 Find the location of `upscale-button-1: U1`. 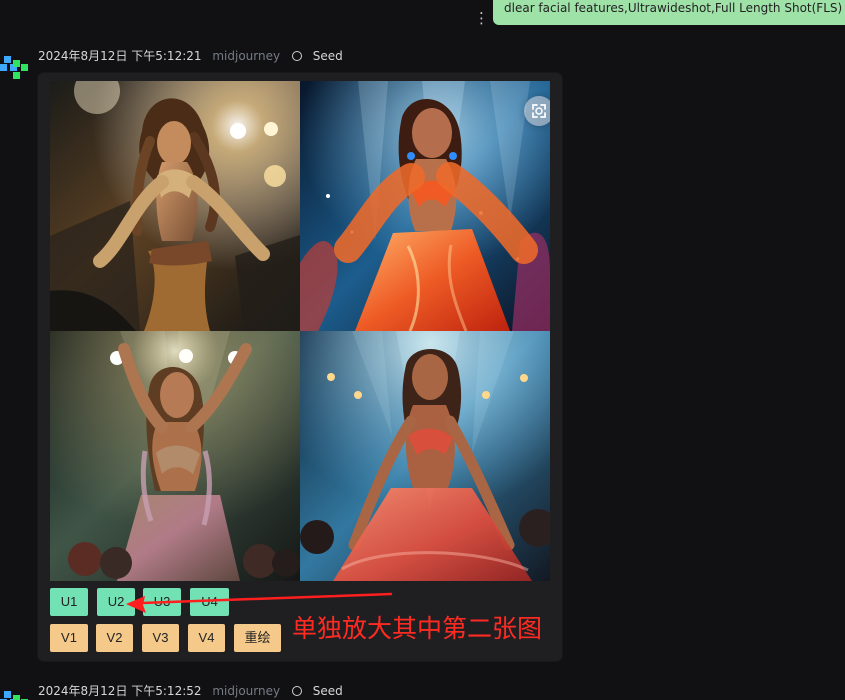

upscale-button-1: U1 is located at coordinates (69, 602).